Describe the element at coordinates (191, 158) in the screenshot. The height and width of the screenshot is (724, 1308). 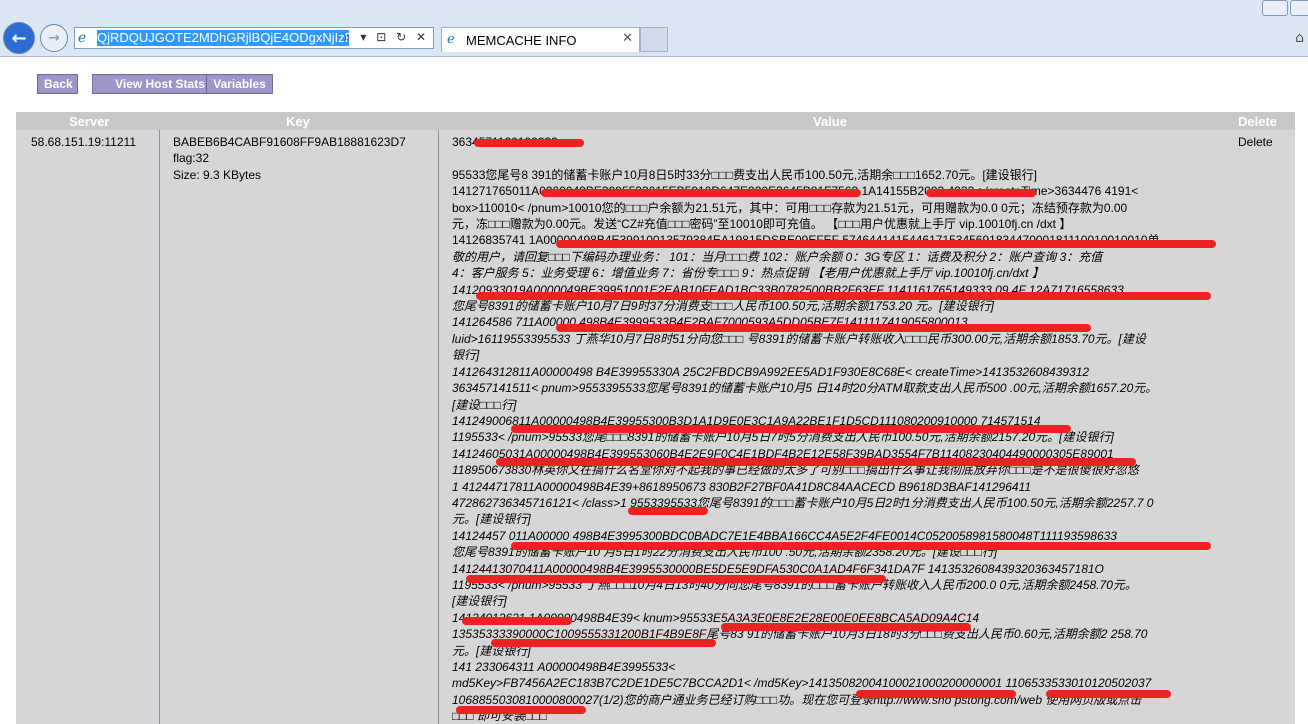
I see `key-flag: flag:32` at that location.